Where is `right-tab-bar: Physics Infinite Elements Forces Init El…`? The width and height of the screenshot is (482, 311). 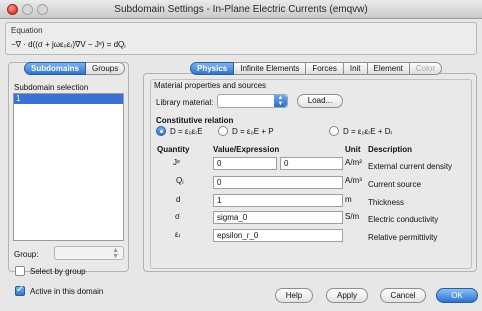 right-tab-bar: Physics Infinite Elements Forces Init El… is located at coordinates (316, 68).